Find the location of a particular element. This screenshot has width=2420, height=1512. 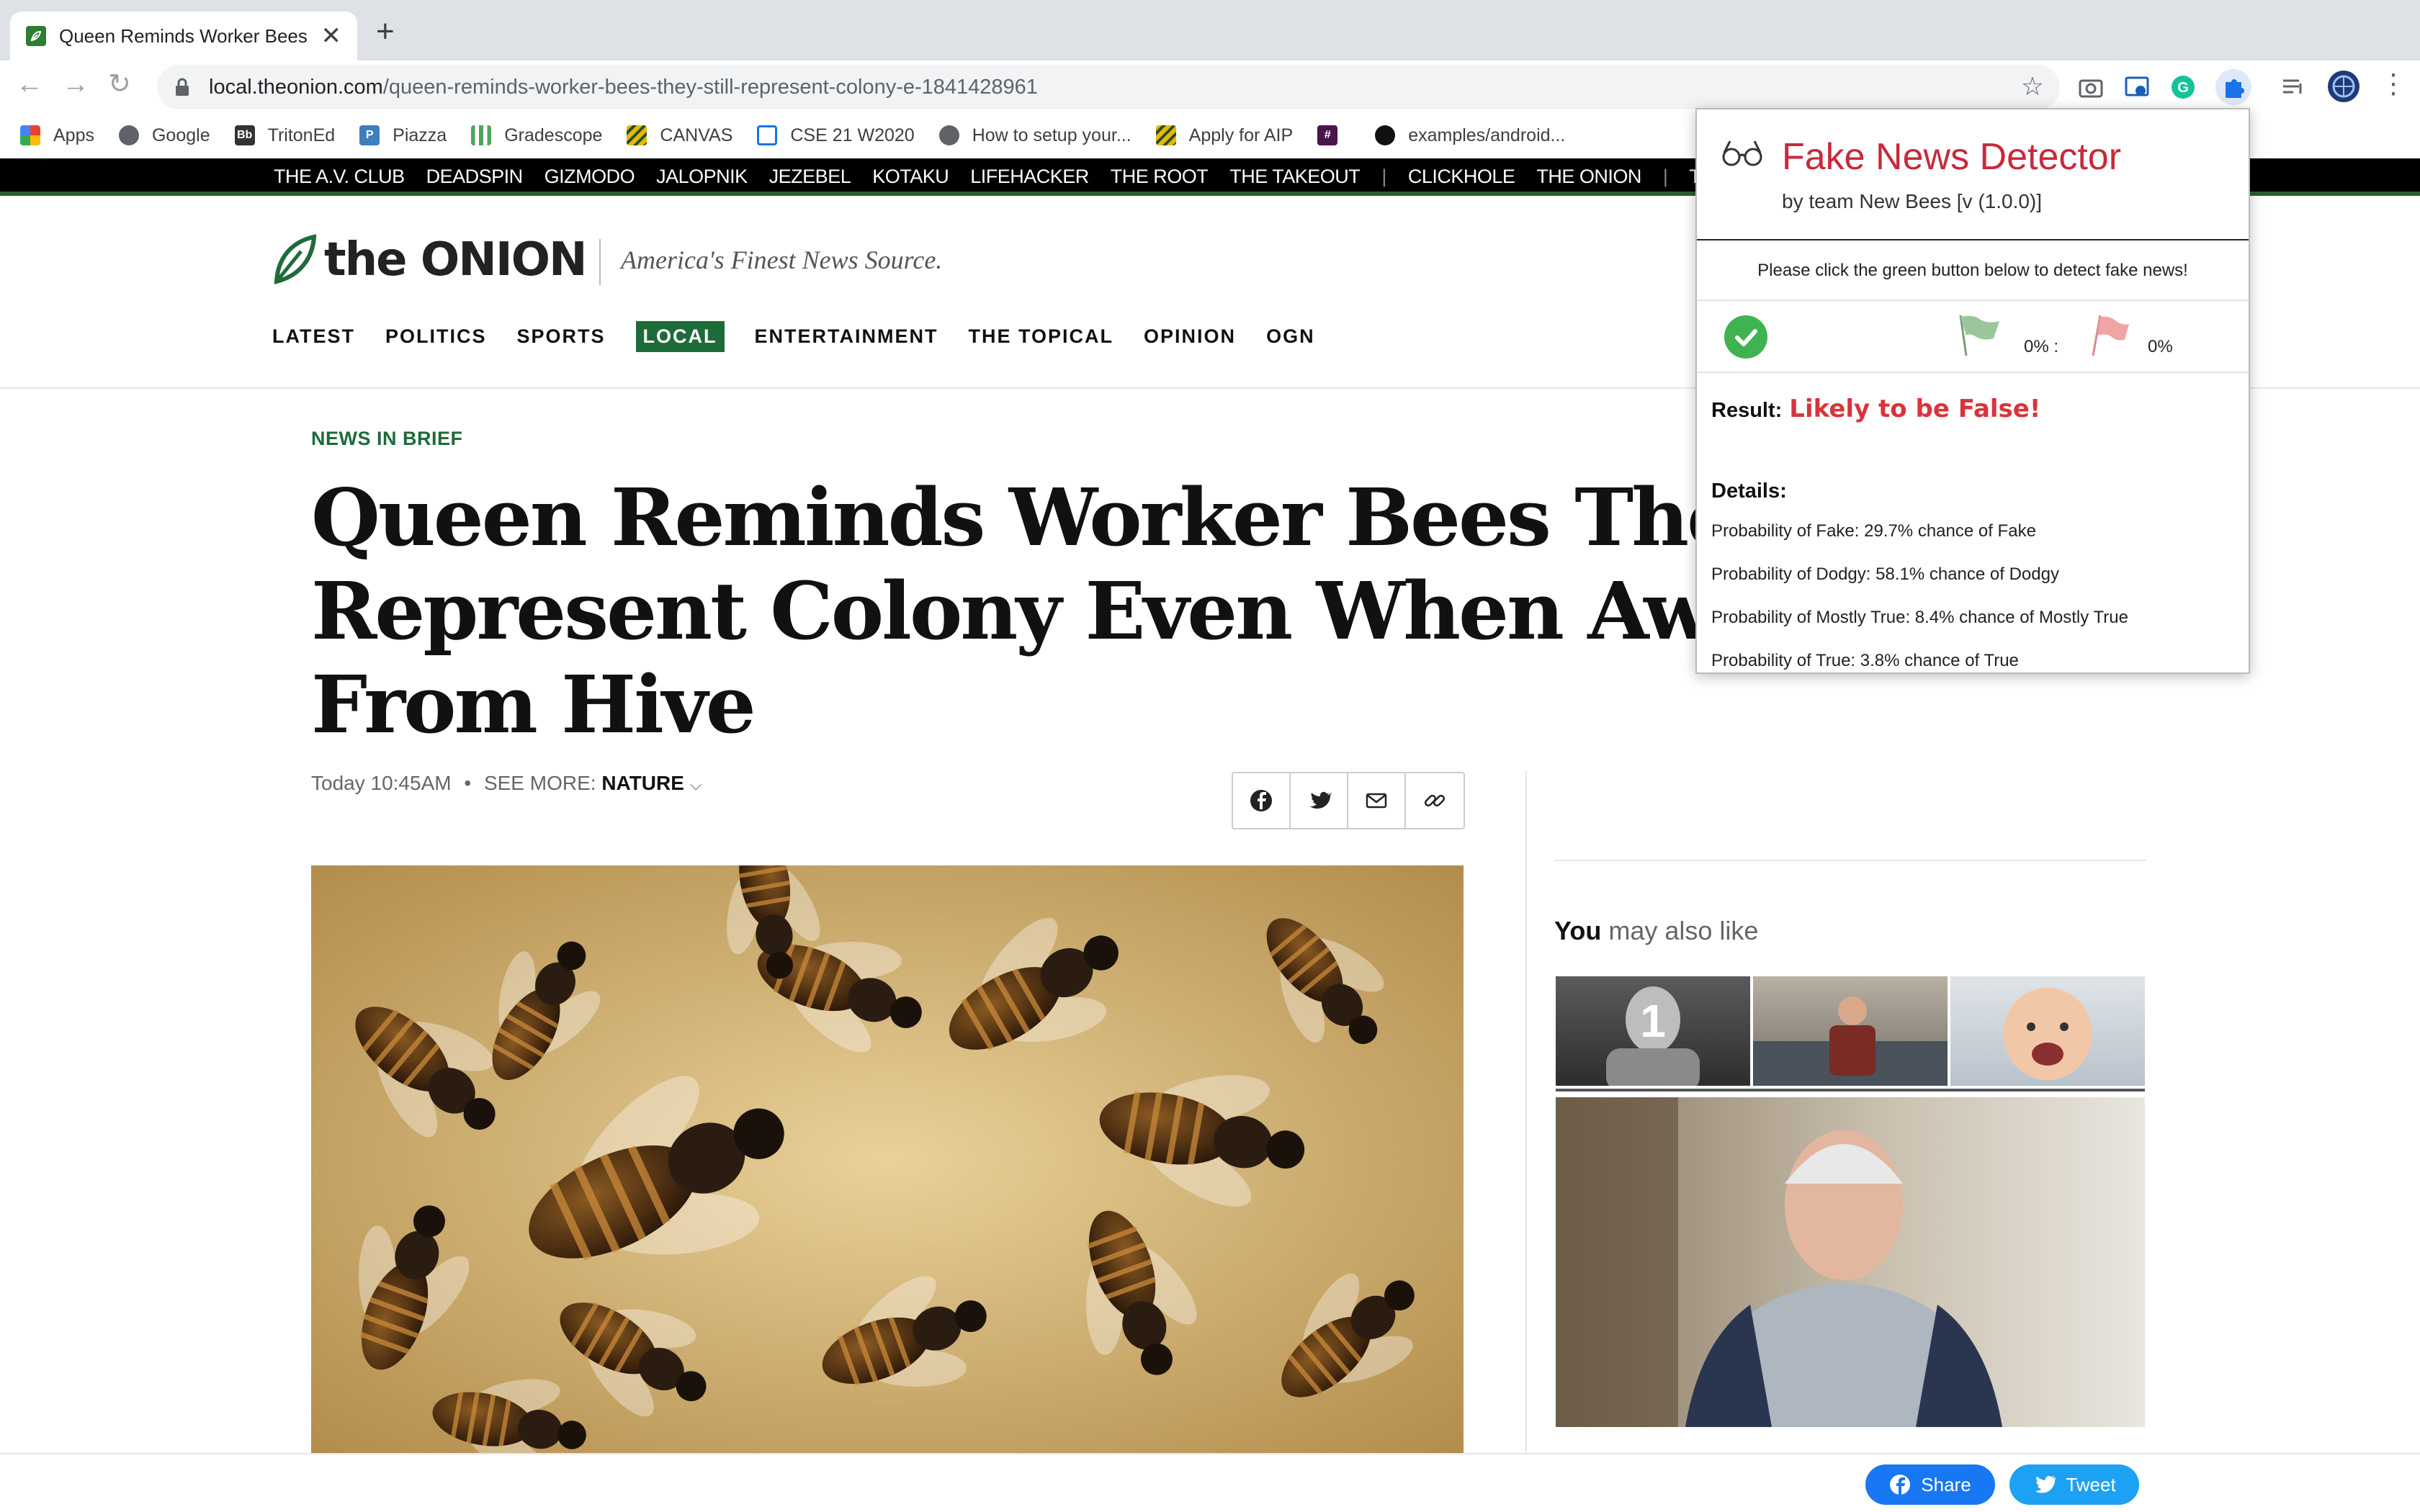

site-nav-item-latest: LATEST is located at coordinates (313, 336).